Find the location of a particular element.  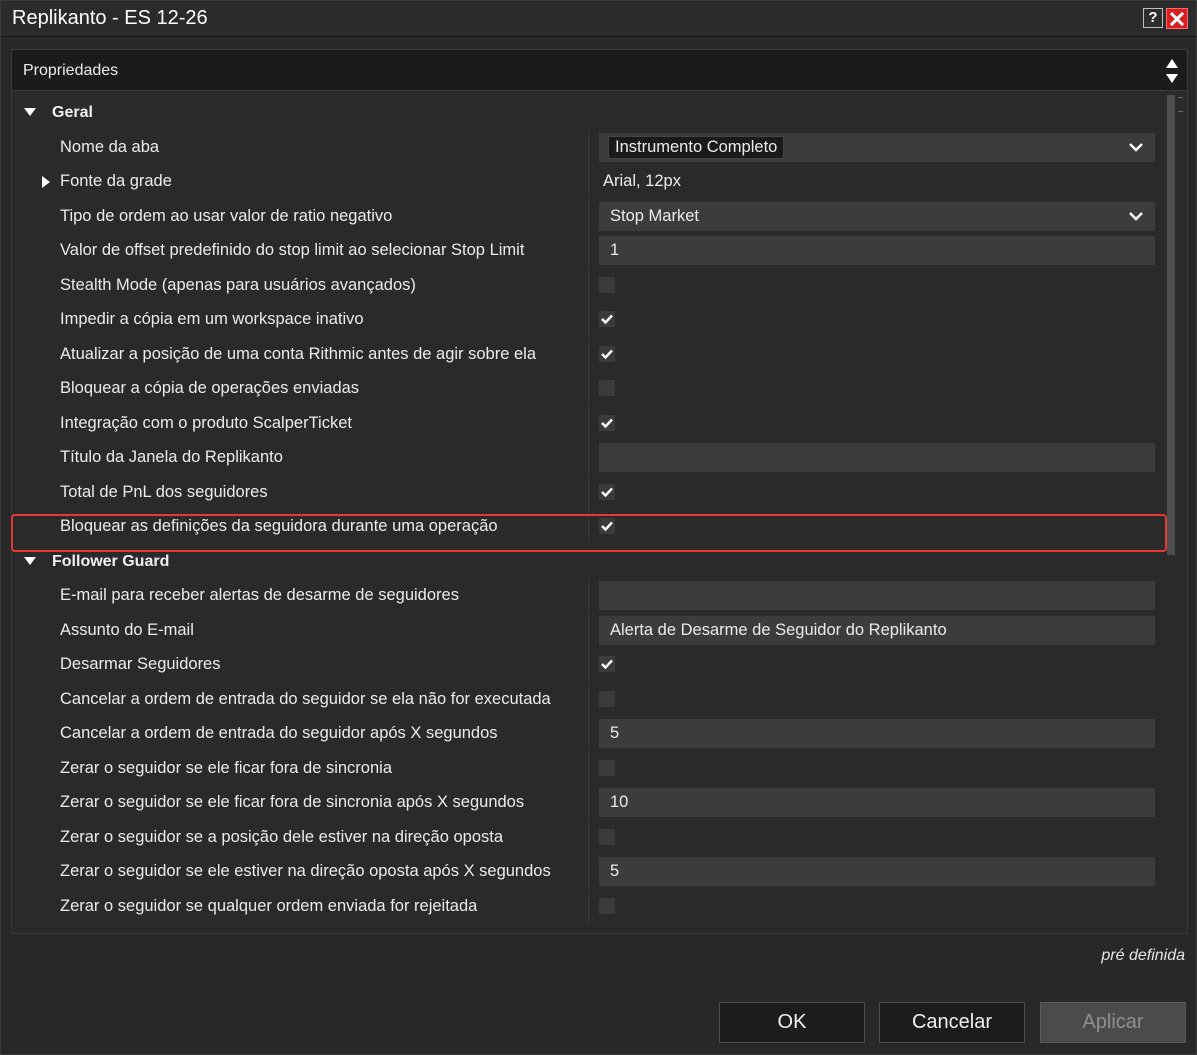

property-label: Total de PnL dos seguidores is located at coordinates (164, 491).